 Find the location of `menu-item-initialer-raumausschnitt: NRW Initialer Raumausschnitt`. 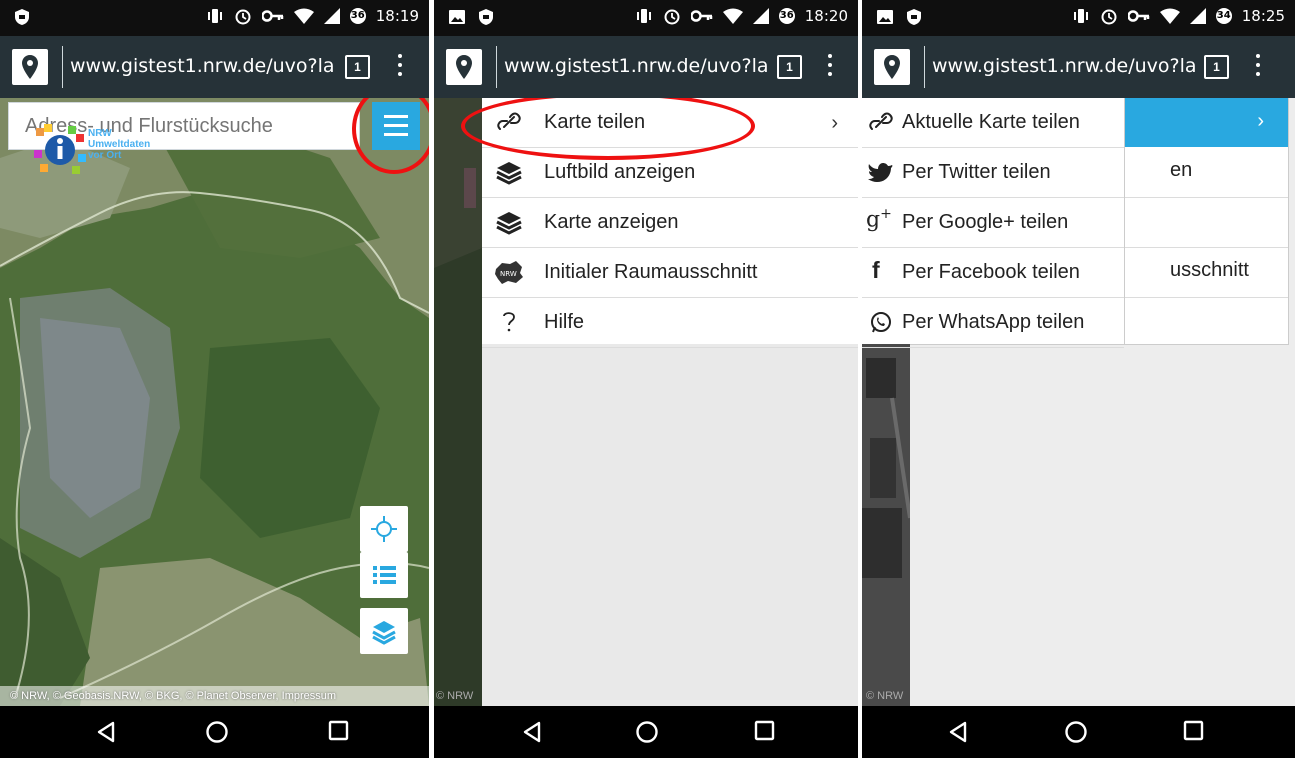

menu-item-initialer-raumausschnitt: NRW Initialer Raumausschnitt is located at coordinates (670, 273).